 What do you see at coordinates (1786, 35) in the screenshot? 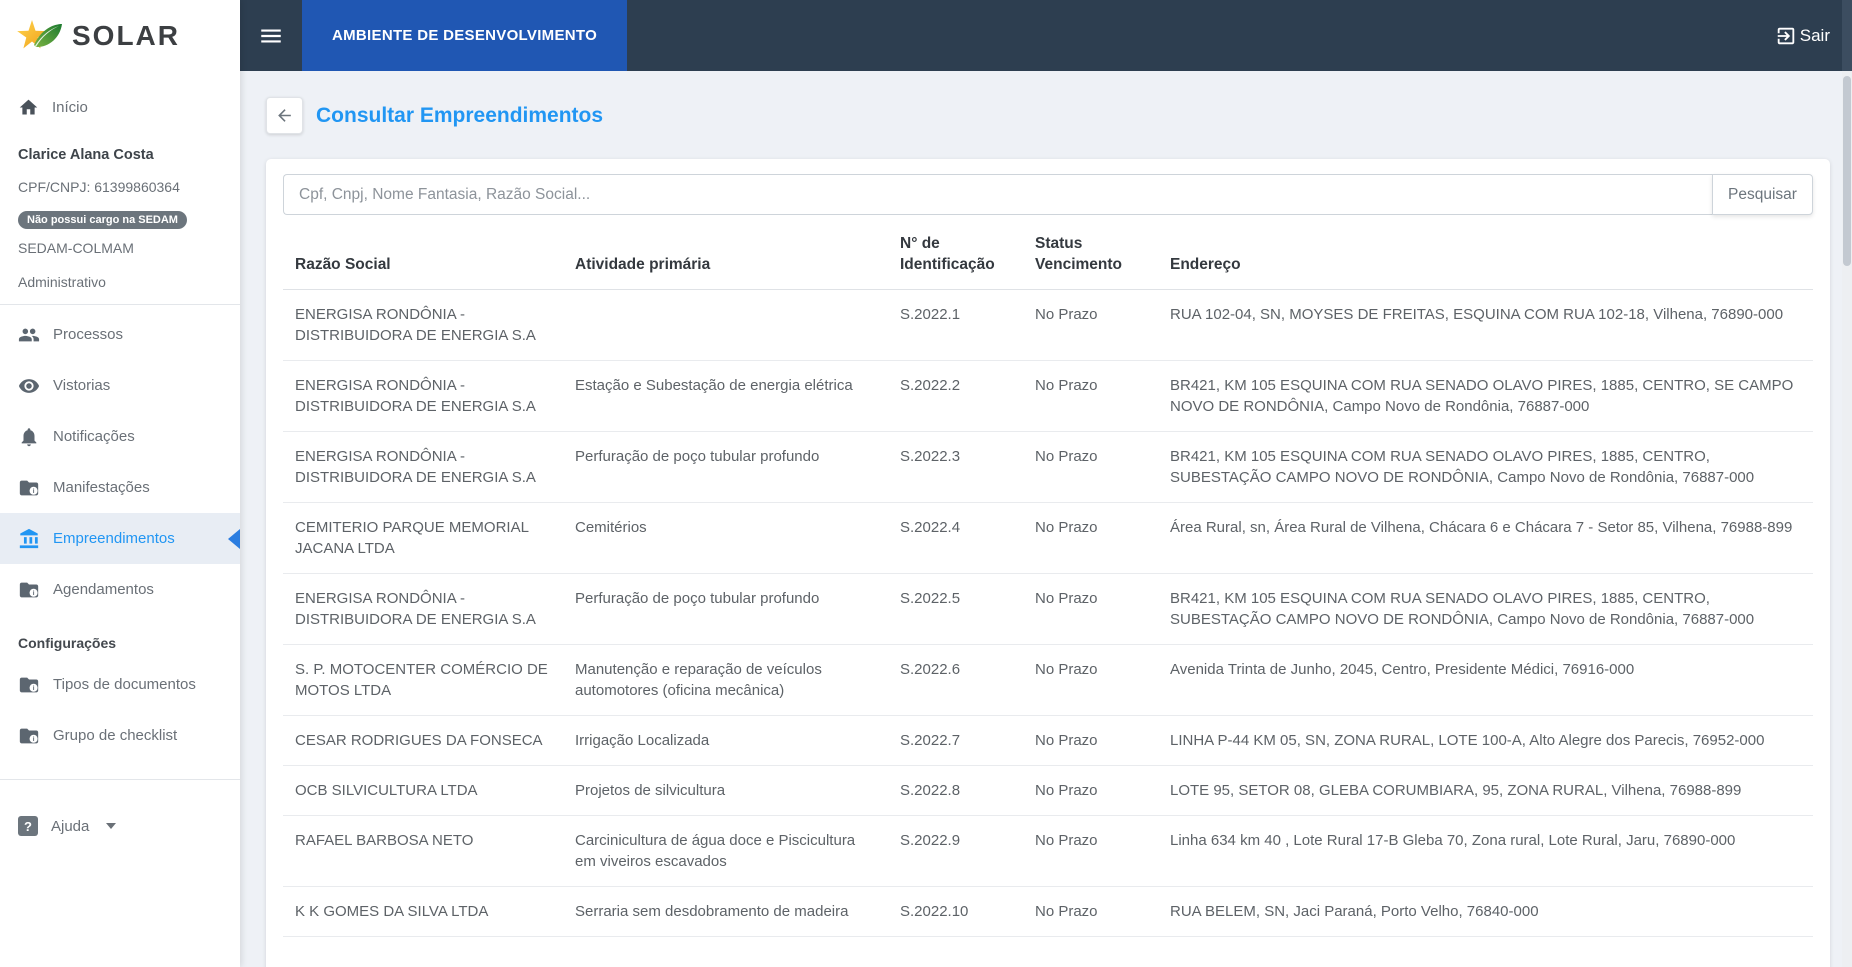
I see `exit-door-icon` at bounding box center [1786, 35].